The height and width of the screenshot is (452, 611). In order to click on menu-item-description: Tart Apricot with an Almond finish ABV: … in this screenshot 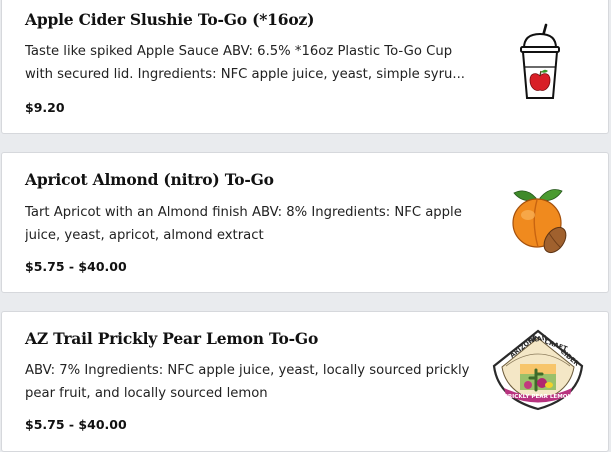, I will do `click(255, 224)`.